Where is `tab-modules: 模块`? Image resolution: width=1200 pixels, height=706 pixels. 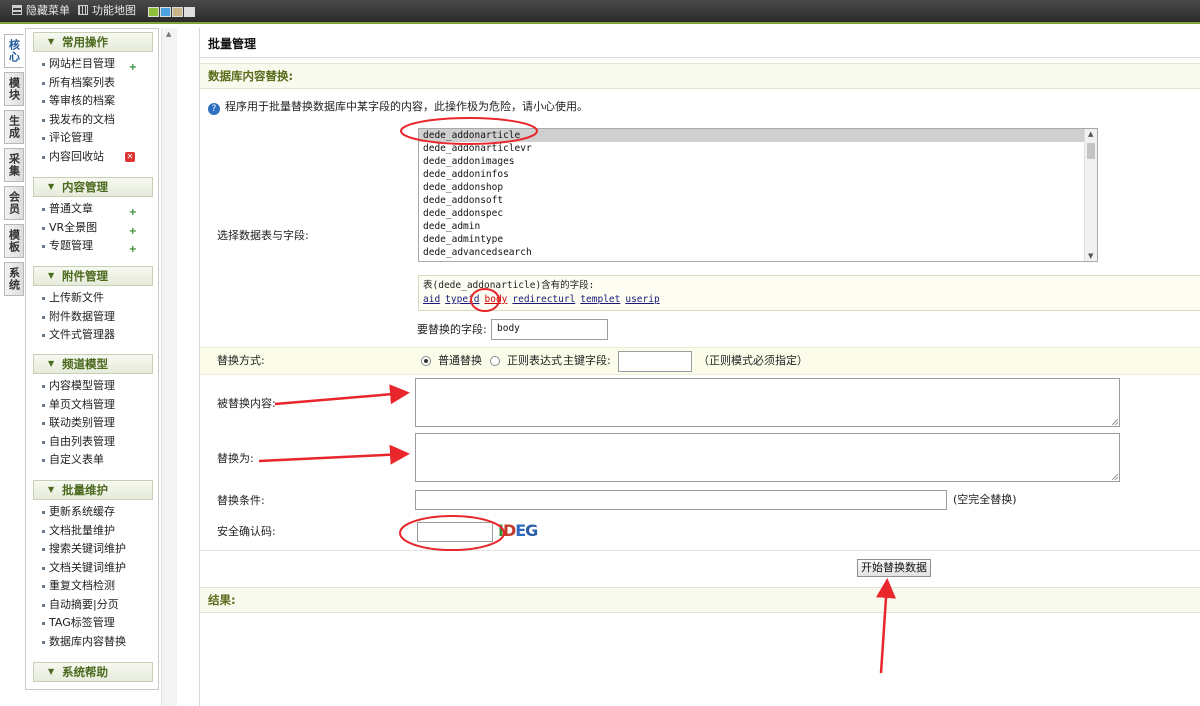 tab-modules: 模块 is located at coordinates (14, 89).